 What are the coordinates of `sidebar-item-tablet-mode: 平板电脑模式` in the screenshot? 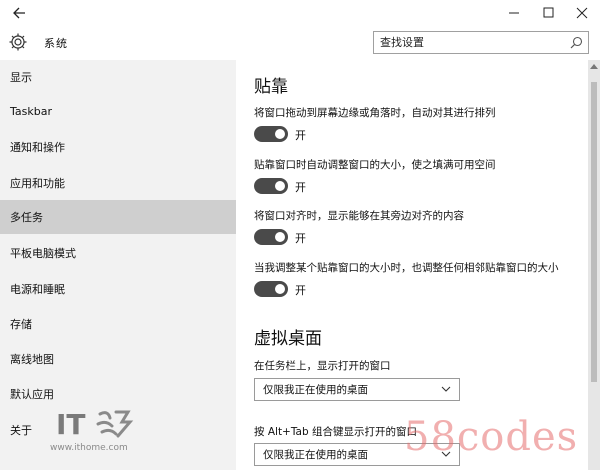 It's located at (118, 253).